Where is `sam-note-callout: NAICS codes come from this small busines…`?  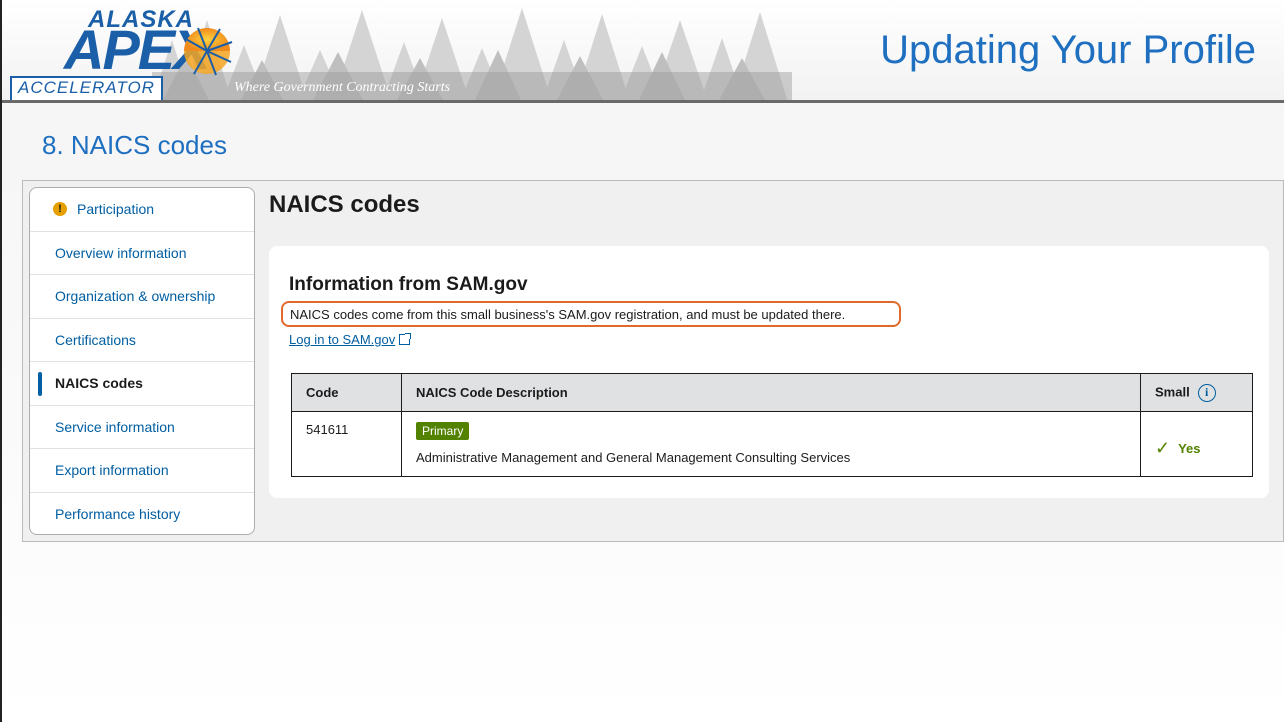 sam-note-callout: NAICS codes come from this small busines… is located at coordinates (591, 314).